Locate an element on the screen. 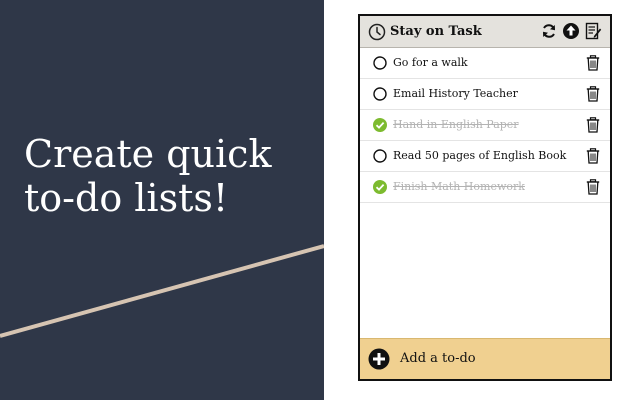  todo-text: Email History Teacher is located at coordinates (455, 93).